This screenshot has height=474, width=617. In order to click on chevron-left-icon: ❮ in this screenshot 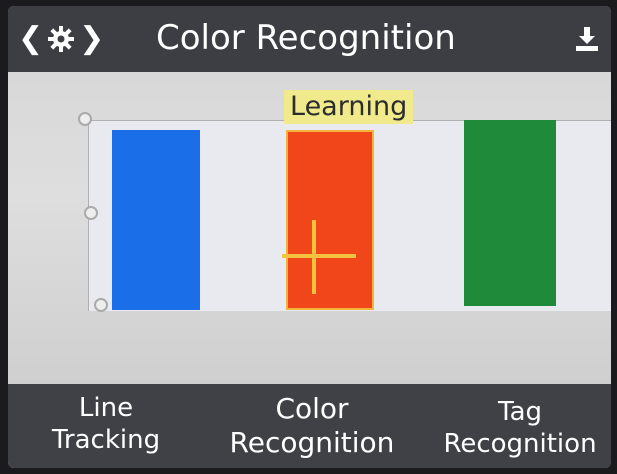, I will do `click(30, 39)`.